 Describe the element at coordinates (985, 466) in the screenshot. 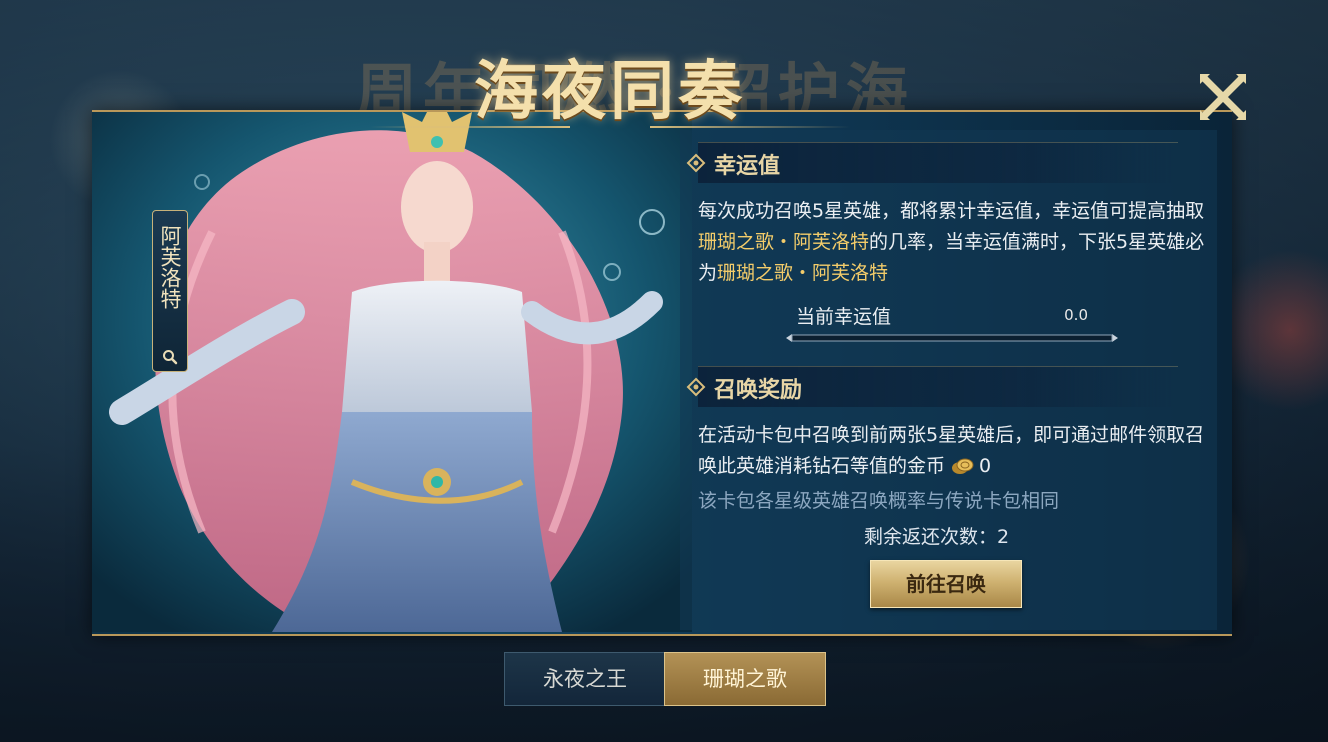

I see `coin-amount: 0` at that location.